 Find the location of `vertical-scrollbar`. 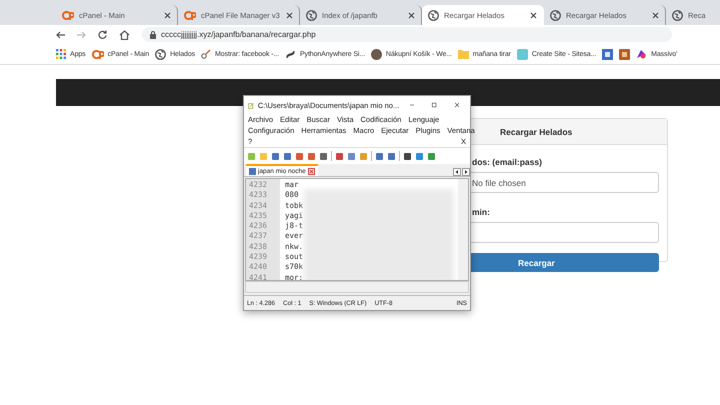

vertical-scrollbar is located at coordinates (463, 229).